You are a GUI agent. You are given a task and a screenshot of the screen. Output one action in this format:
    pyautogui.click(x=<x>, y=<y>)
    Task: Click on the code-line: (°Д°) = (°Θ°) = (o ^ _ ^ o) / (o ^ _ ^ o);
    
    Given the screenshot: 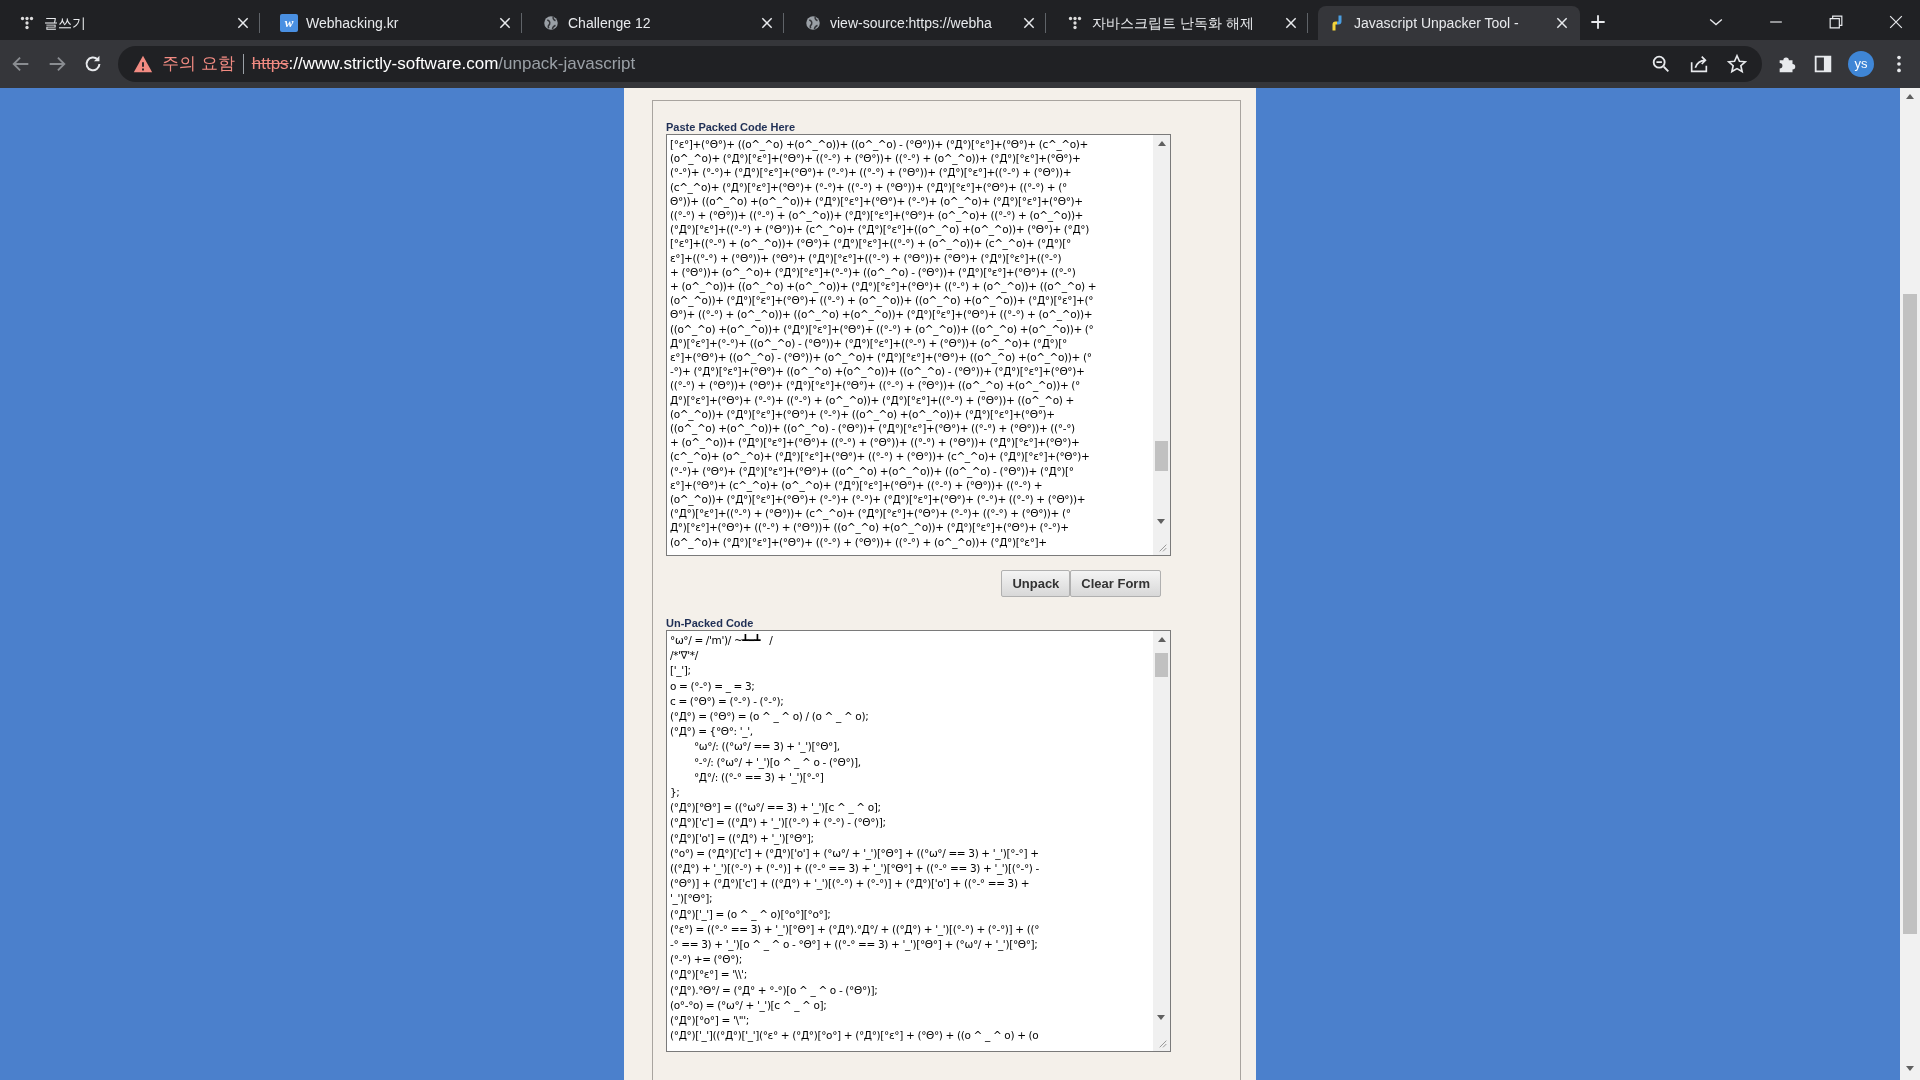 What is the action you would take?
    pyautogui.click(x=770, y=717)
    